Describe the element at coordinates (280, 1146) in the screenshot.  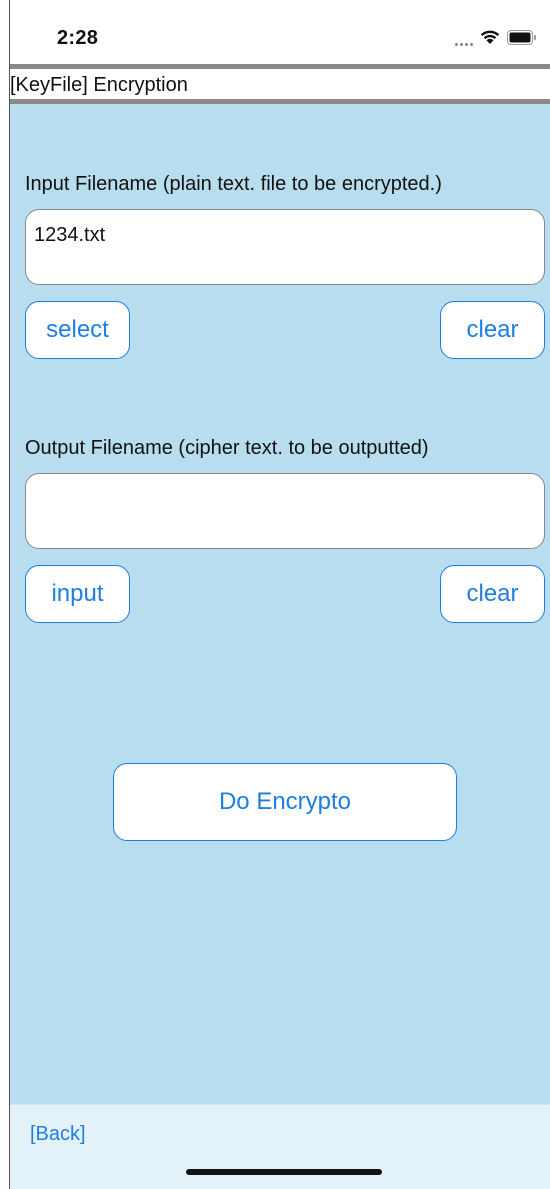
I see `bottom-bar: [Back]` at that location.